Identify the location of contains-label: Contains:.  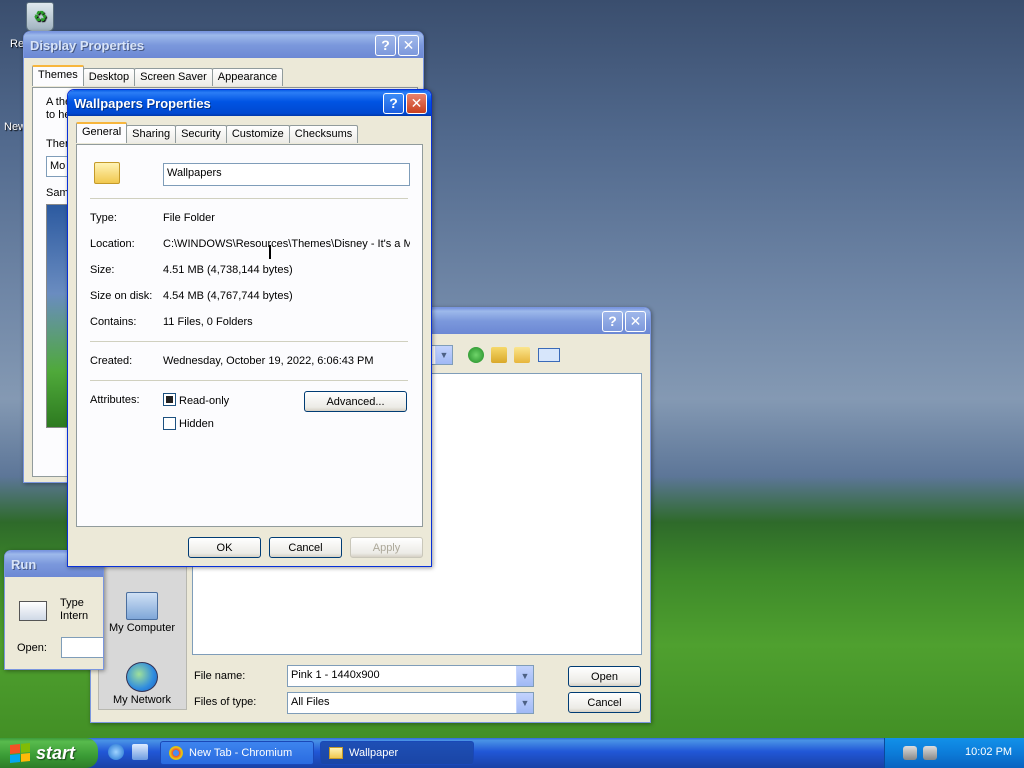
(113, 322).